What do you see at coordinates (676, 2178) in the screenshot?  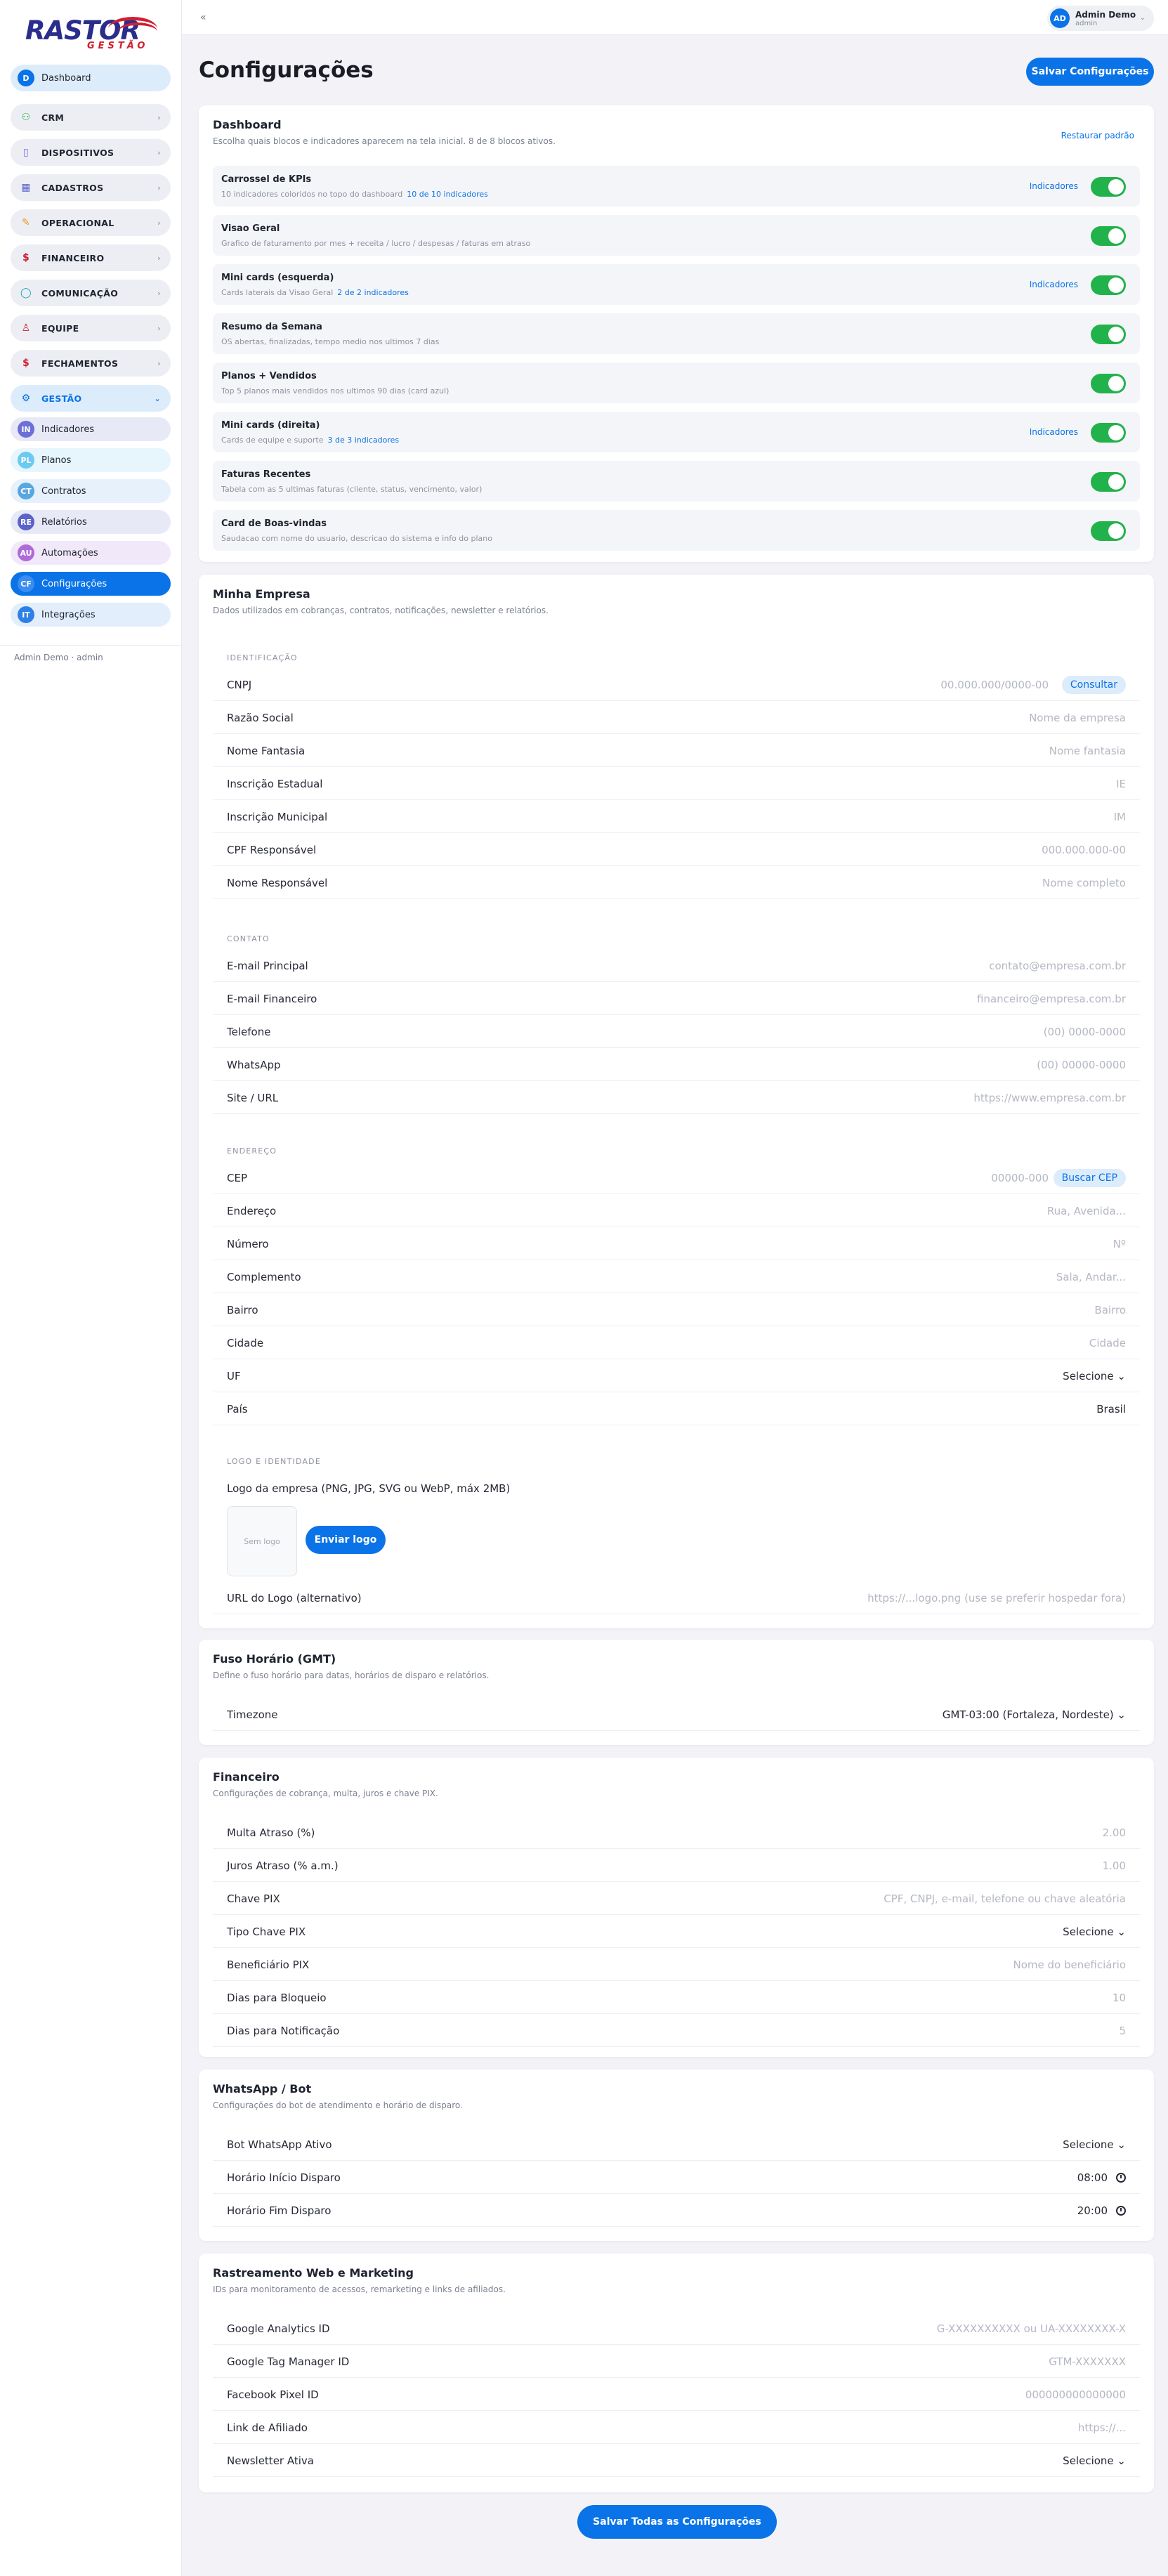 I see `form-row: Horário Início Disparo 08:00` at bounding box center [676, 2178].